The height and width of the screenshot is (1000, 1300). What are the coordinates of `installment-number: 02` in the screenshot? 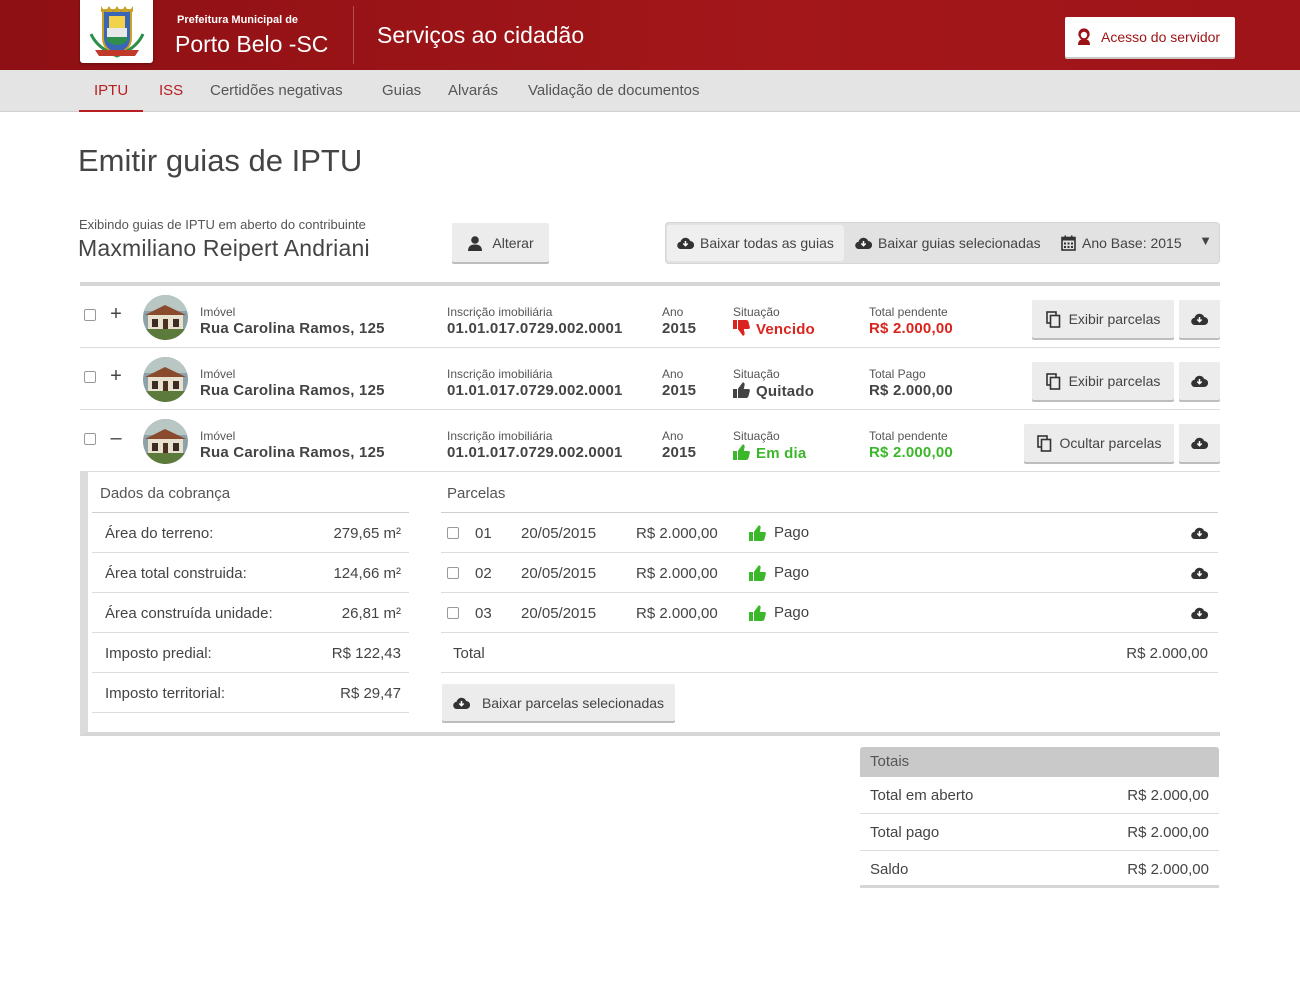 It's located at (483, 573).